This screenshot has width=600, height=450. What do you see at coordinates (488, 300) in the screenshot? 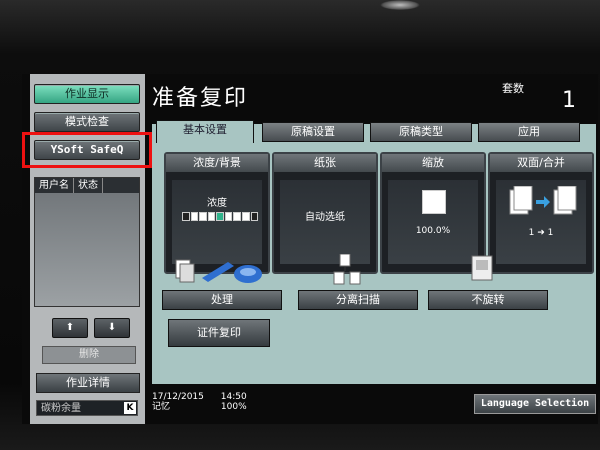
I see `no-rotate-button: 不旋转` at bounding box center [488, 300].